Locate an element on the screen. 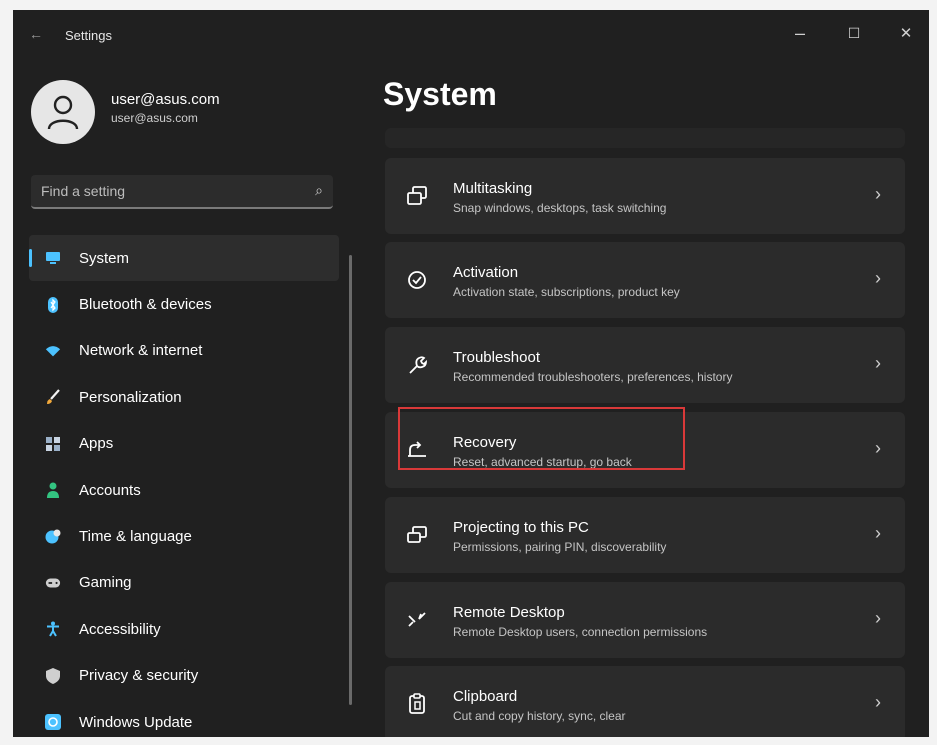 This screenshot has width=937, height=745. close-button: ✕ is located at coordinates (906, 33).